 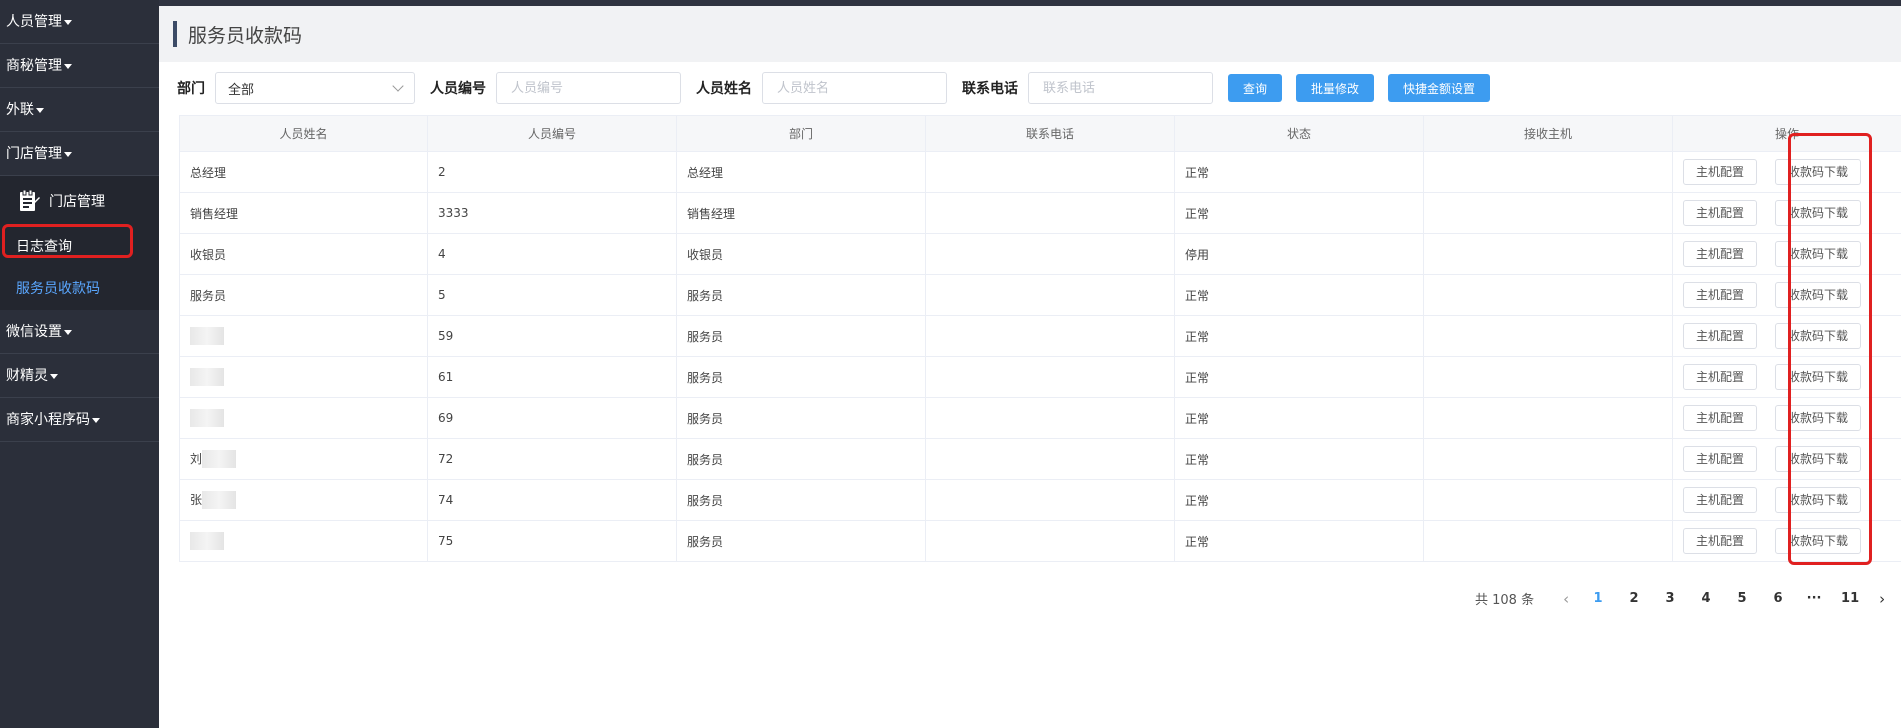 I want to click on page-number: 5, so click(x=1742, y=598).